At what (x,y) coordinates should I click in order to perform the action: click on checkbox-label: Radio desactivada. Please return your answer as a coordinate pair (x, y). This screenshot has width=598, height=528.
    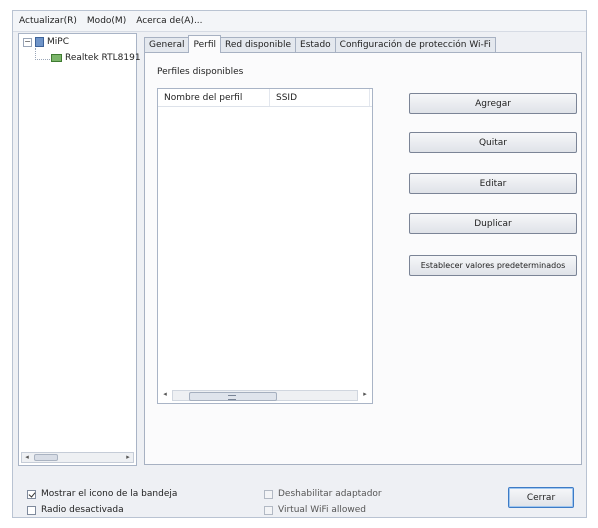
    Looking at the image, I should click on (82, 510).